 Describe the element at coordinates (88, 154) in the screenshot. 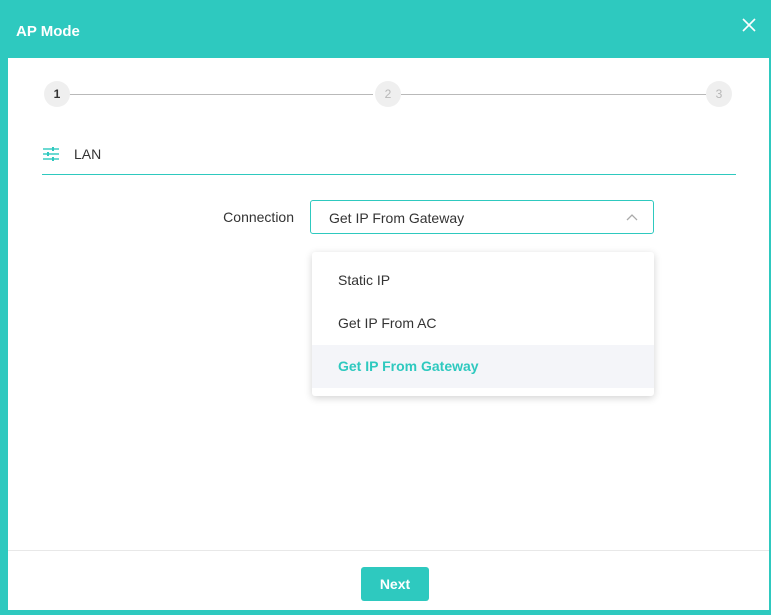

I see `section-title: LAN` at that location.